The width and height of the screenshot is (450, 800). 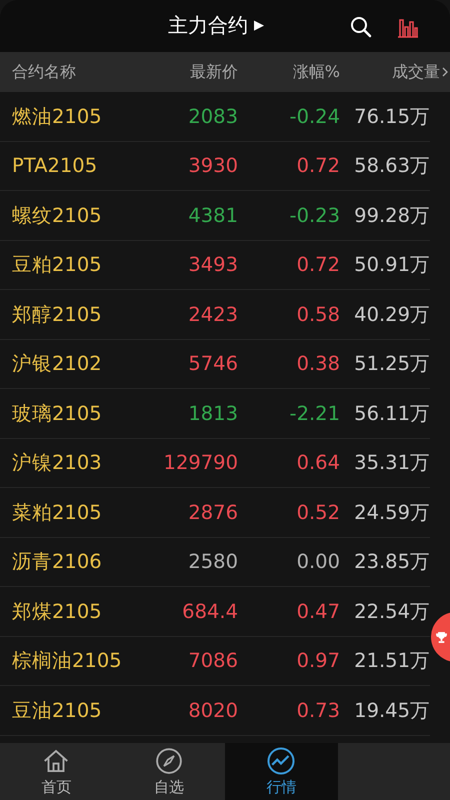 I want to click on quote-row: 棕榈油2105 7086 0.97 21.51万, so click(x=215, y=661).